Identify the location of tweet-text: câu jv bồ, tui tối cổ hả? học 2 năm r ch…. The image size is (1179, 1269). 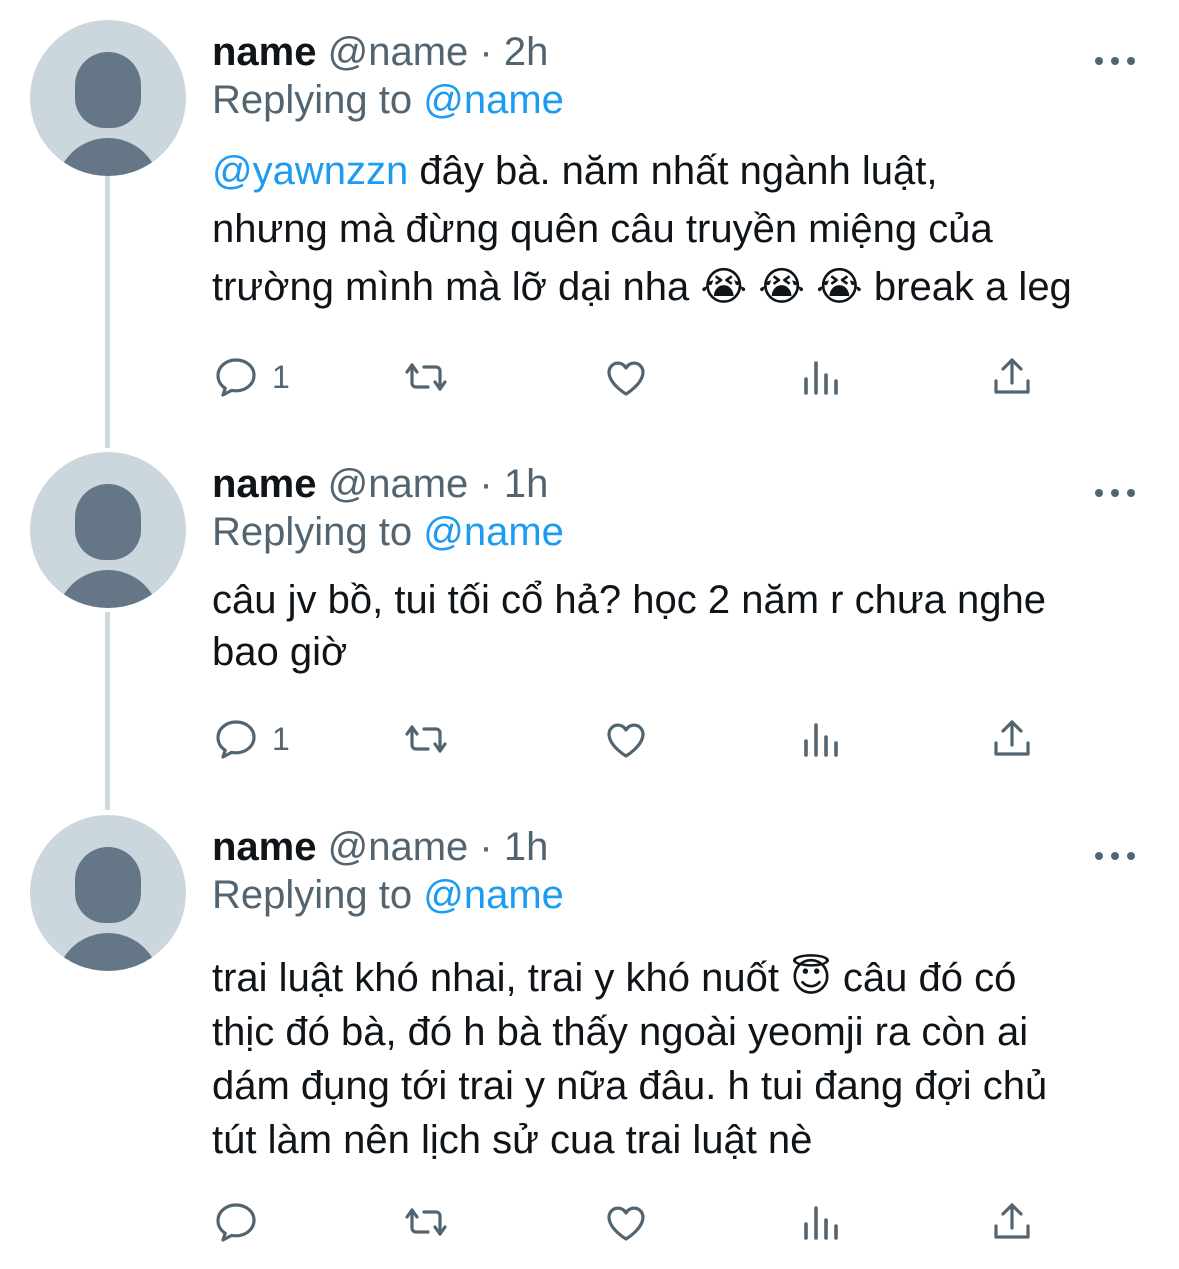
(629, 626).